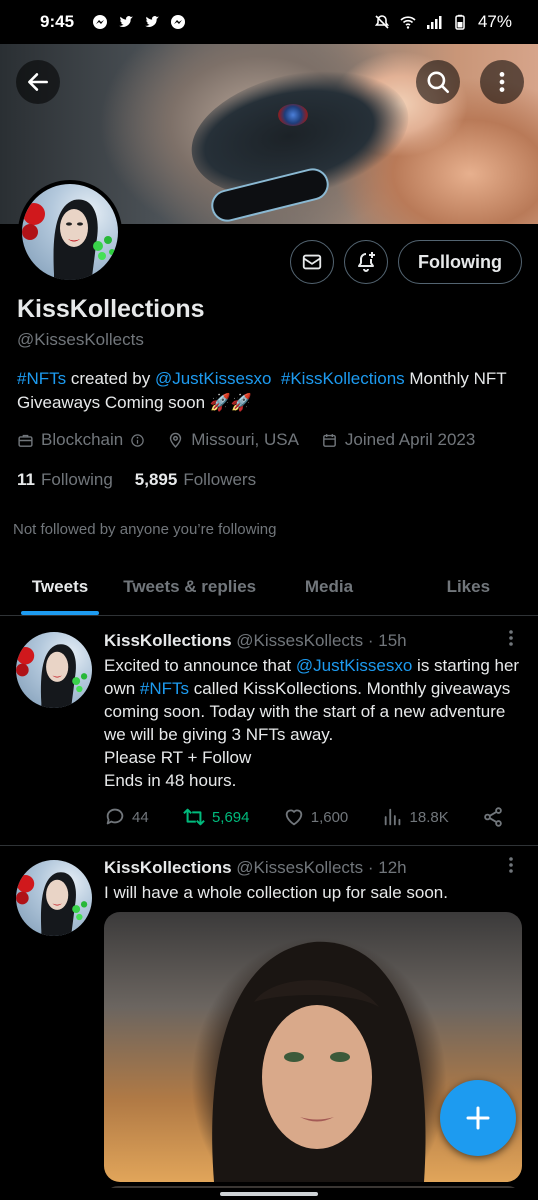 The height and width of the screenshot is (1200, 538). I want to click on not-followed-note: Not followed by anyone you’re following, so click(145, 529).